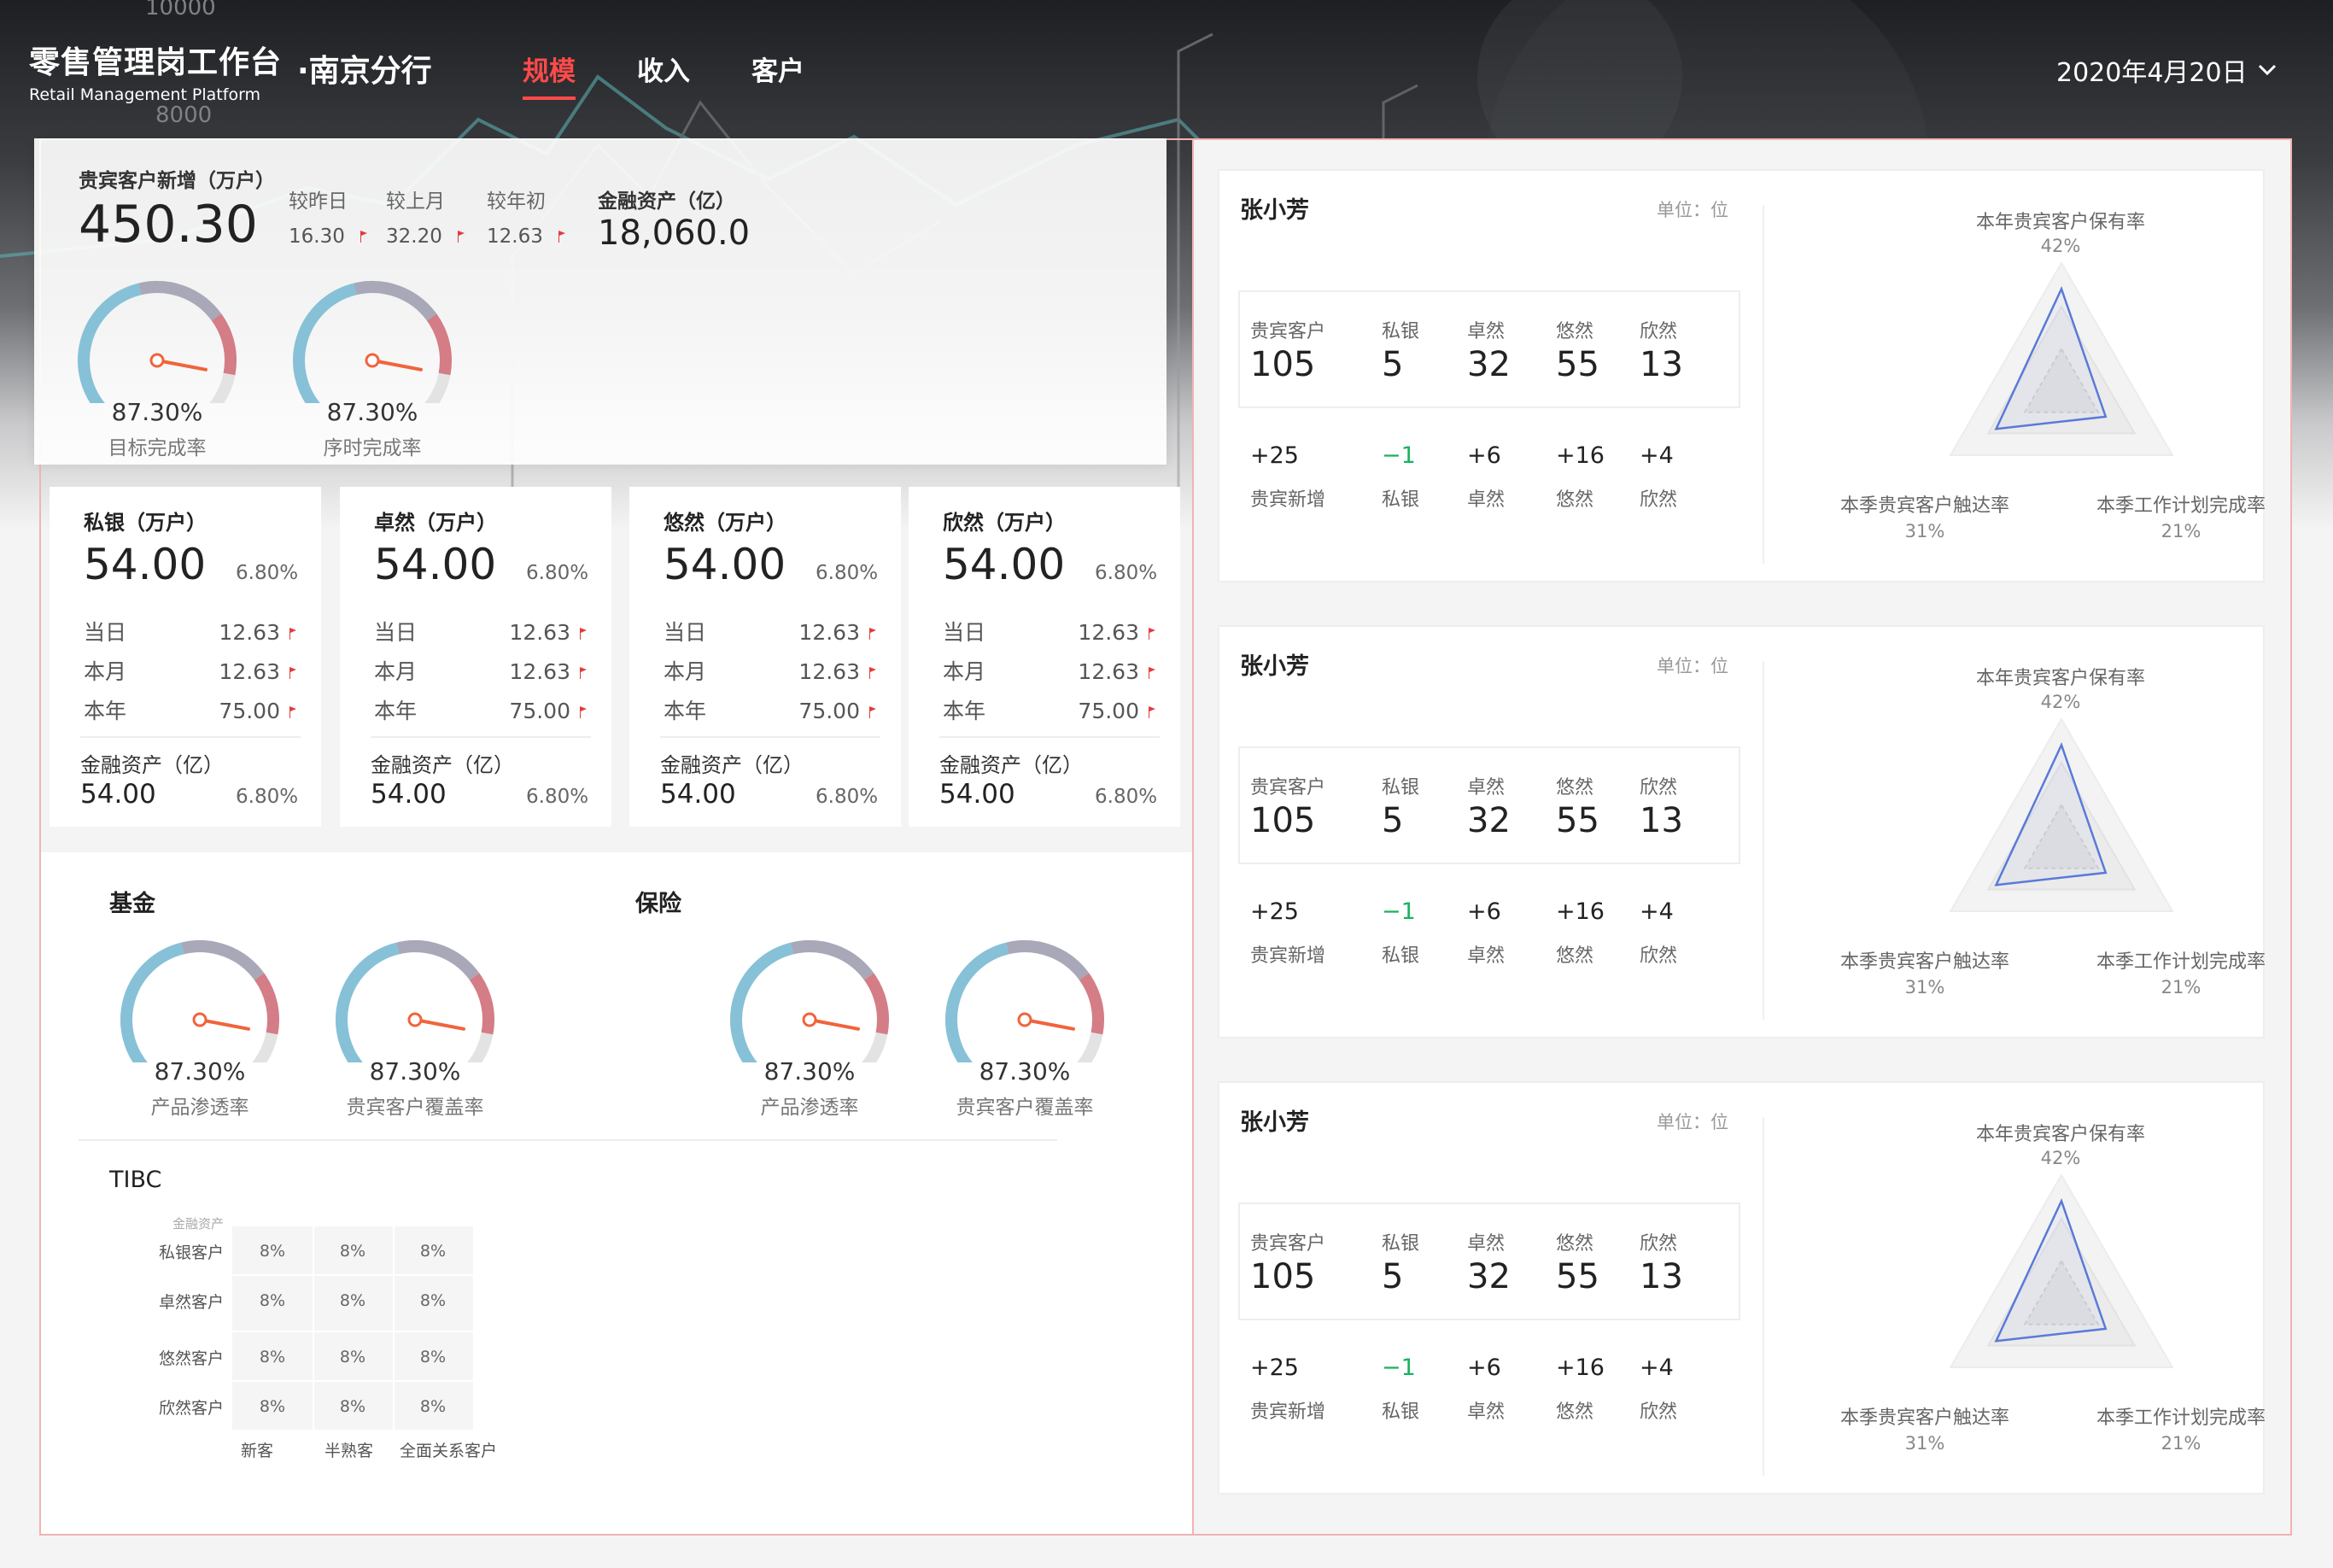 This screenshot has width=2333, height=1568. What do you see at coordinates (1486, 477) in the screenshot?
I see `delta-item: +6 卓然` at bounding box center [1486, 477].